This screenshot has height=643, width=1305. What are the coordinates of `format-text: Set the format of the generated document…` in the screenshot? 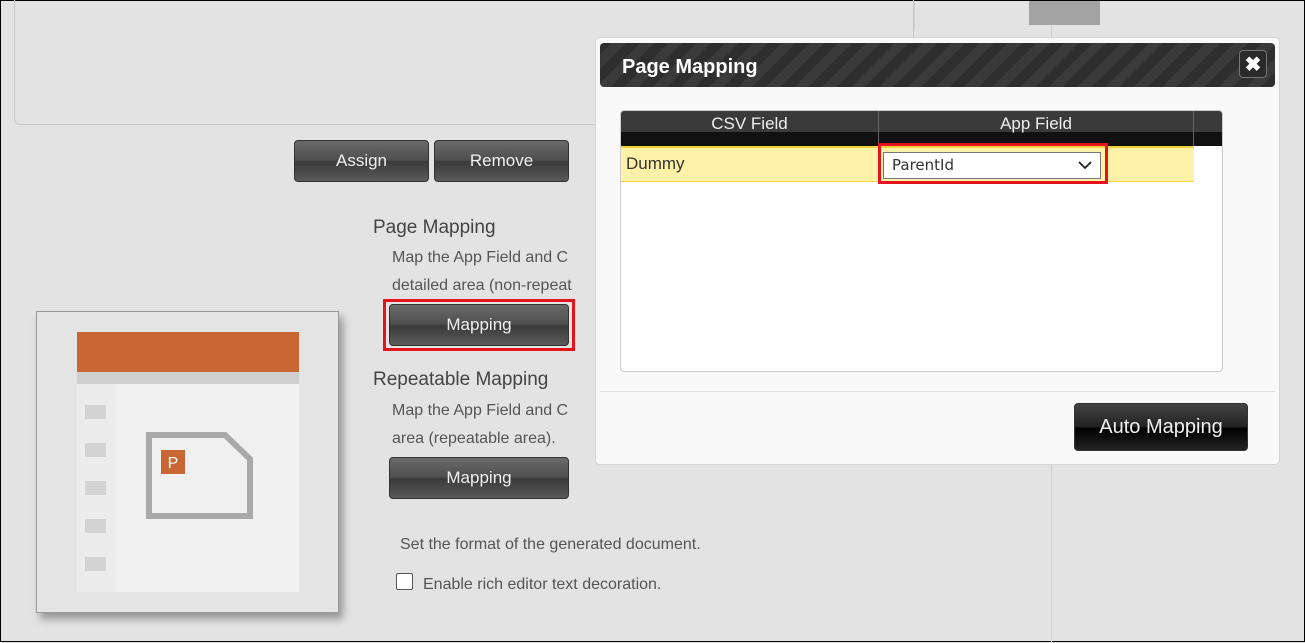 It's located at (550, 544).